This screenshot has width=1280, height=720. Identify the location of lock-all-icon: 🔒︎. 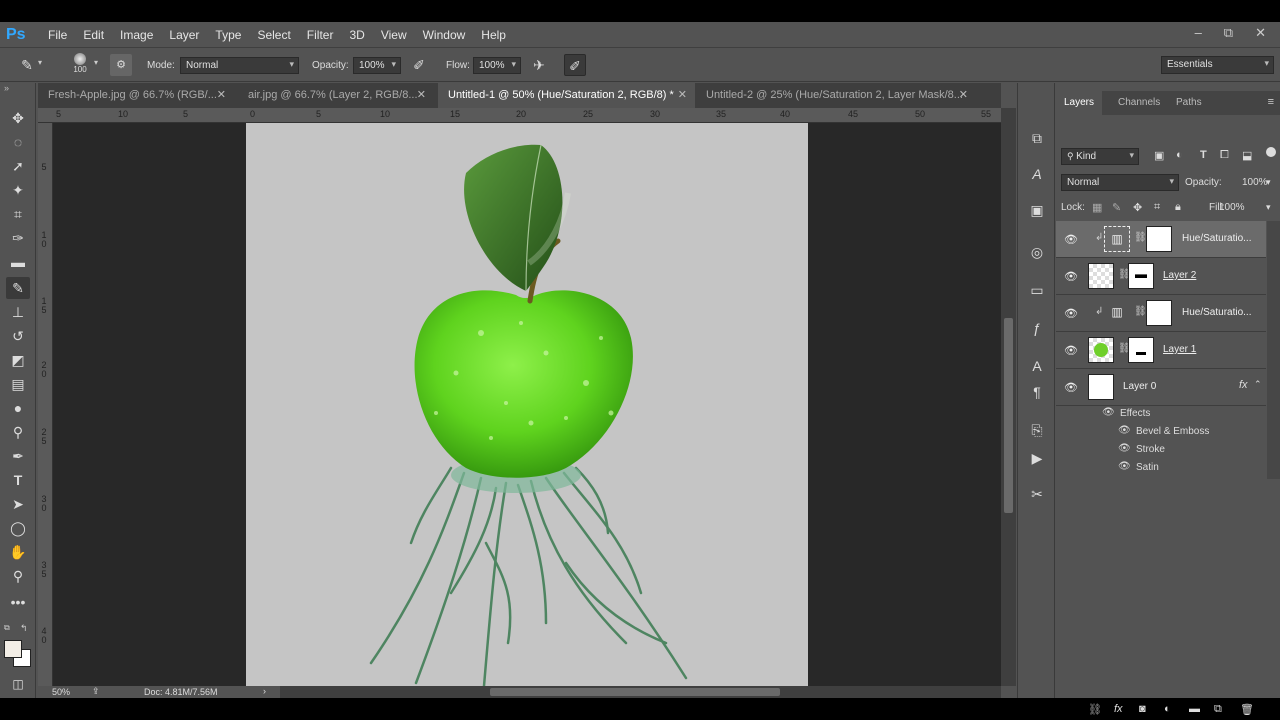
(1178, 207).